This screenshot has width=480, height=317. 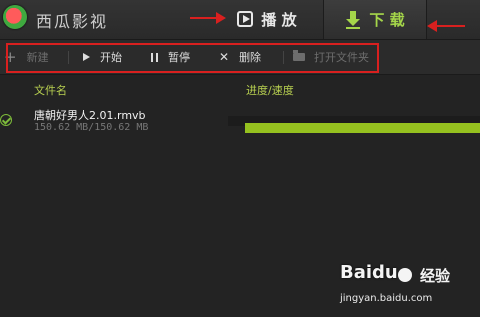 What do you see at coordinates (72, 21) in the screenshot?
I see `app-title: 西瓜影视` at bounding box center [72, 21].